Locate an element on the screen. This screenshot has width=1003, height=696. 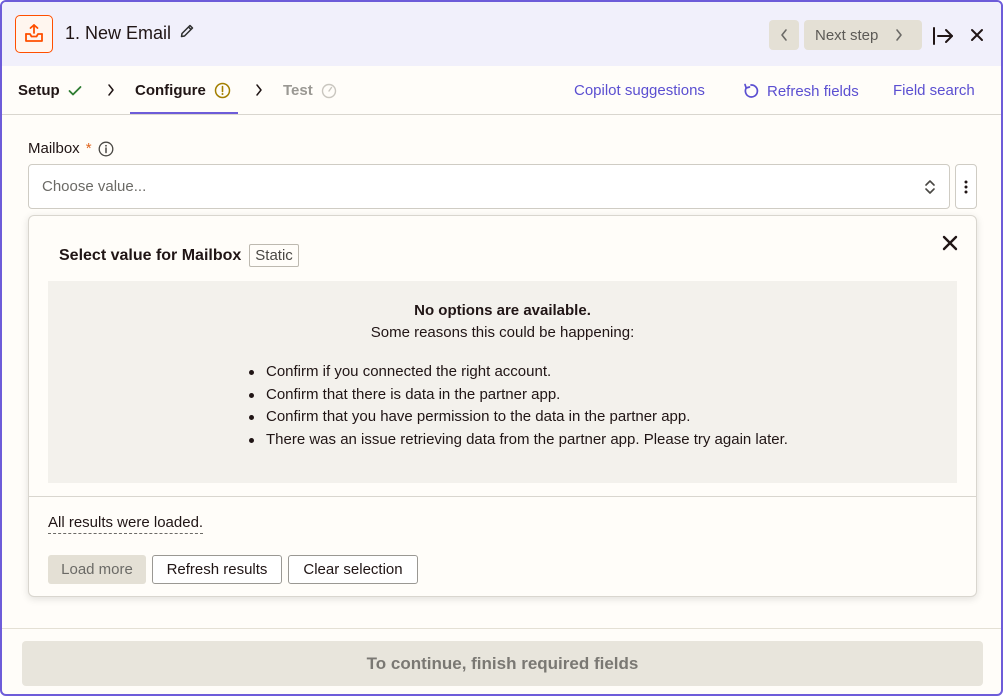
tab-test: Test is located at coordinates (310, 90).